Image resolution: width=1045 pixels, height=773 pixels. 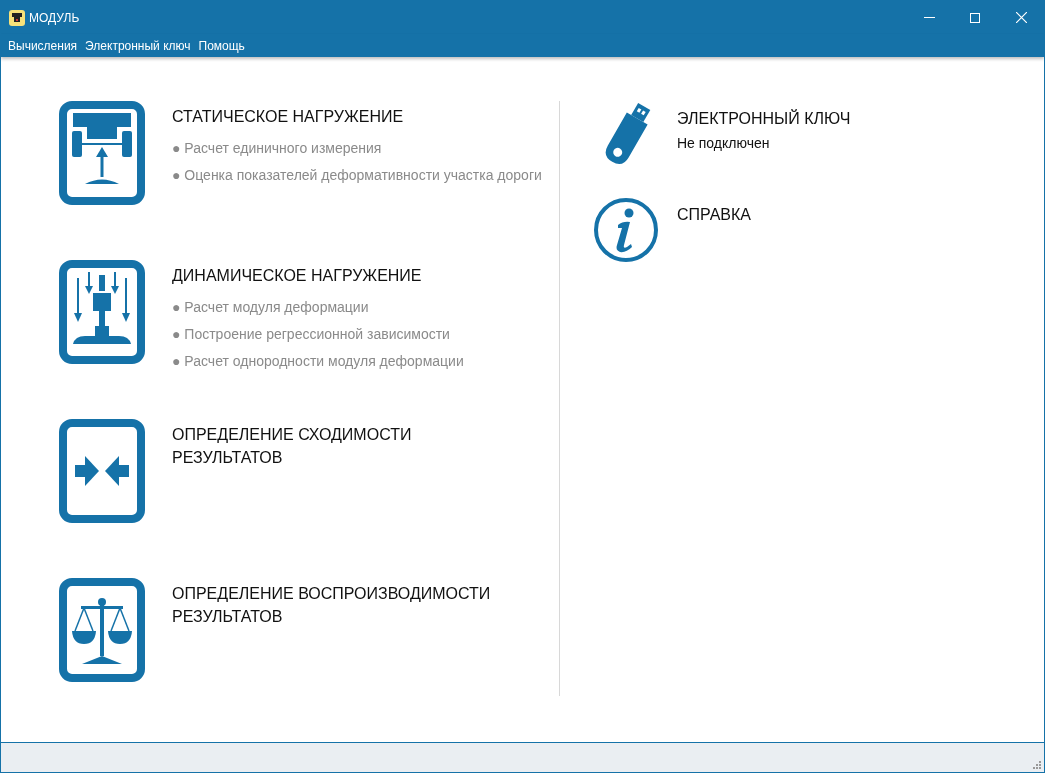 I want to click on key-status: Не подключен, so click(x=724, y=143).